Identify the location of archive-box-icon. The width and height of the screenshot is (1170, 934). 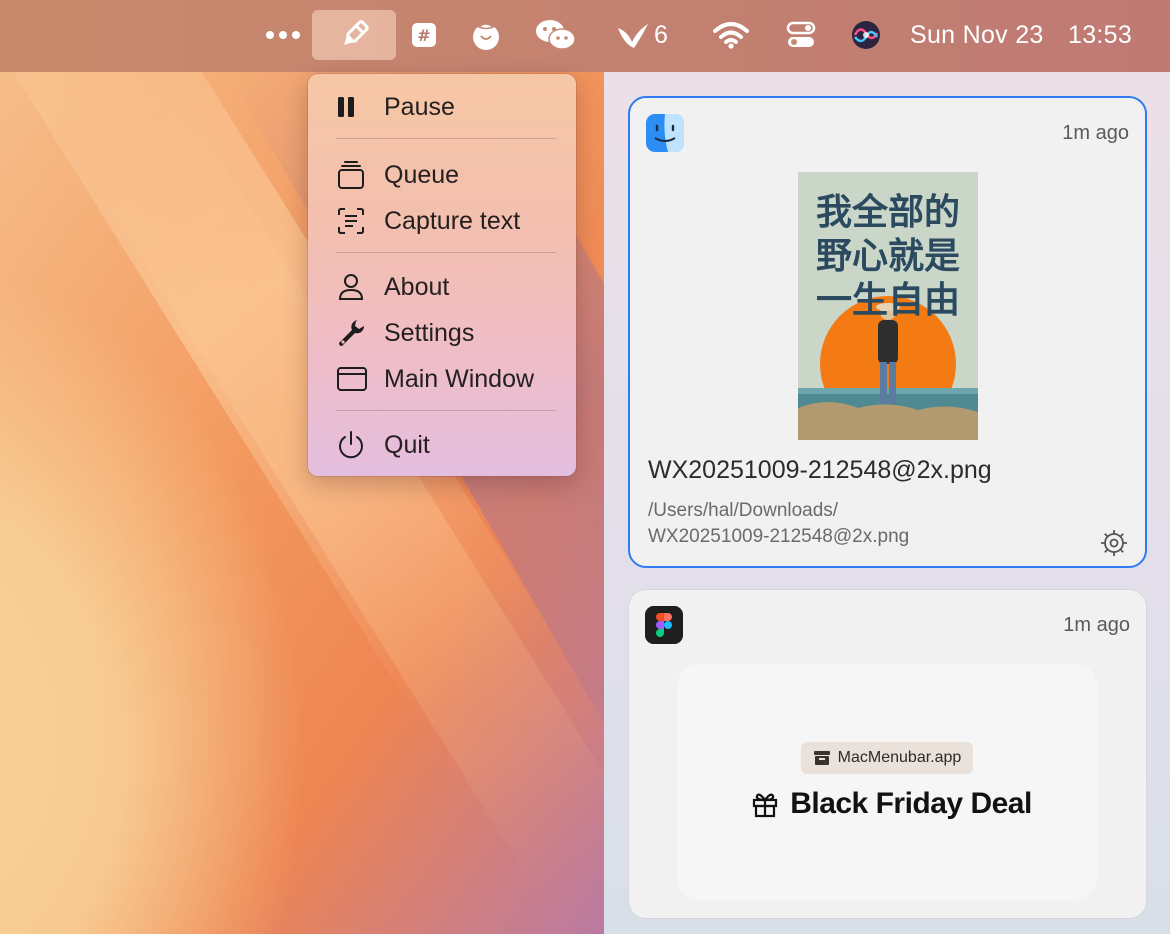
(821, 758).